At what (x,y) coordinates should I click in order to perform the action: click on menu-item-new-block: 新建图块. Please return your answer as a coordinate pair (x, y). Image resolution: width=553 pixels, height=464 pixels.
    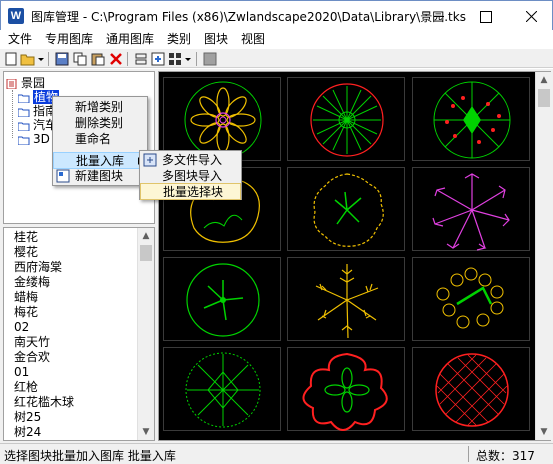
    Looking at the image, I should click on (100, 176).